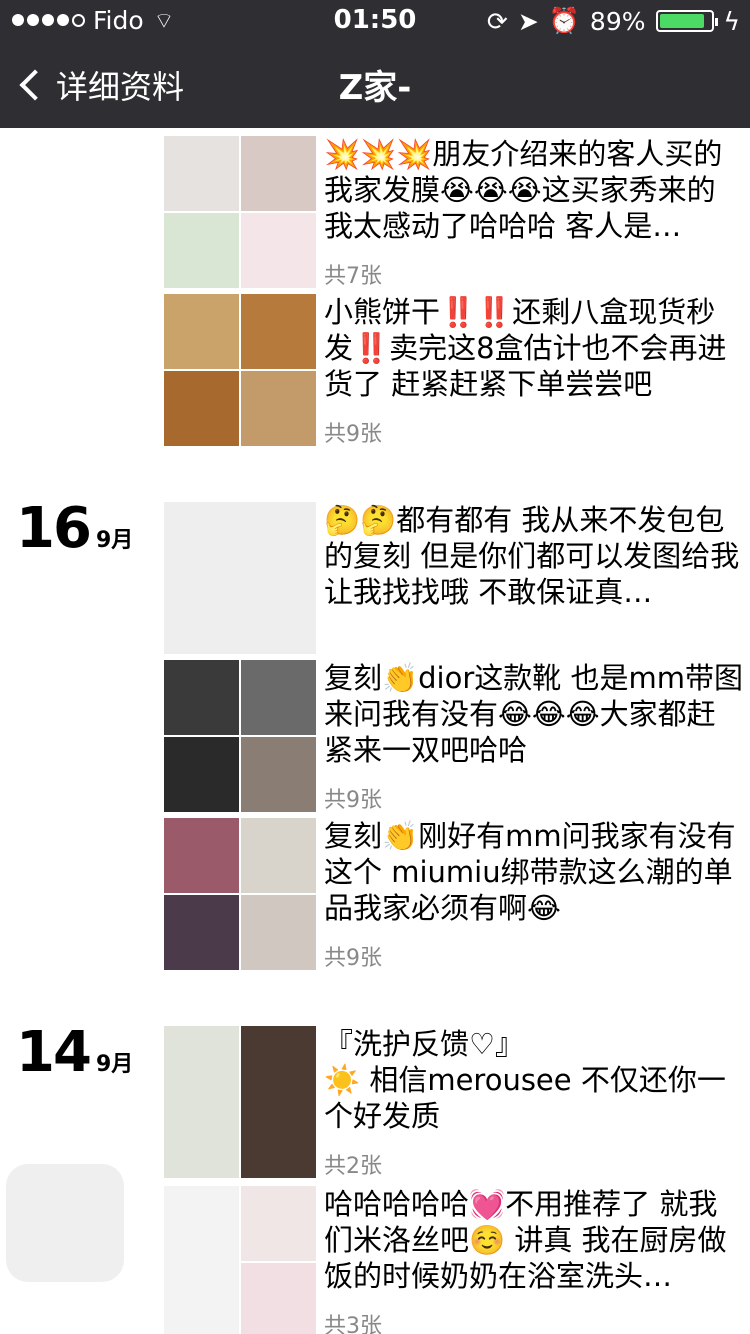  Describe the element at coordinates (497, 21) in the screenshot. I see `rotation-lock-icon: ⟳` at that location.